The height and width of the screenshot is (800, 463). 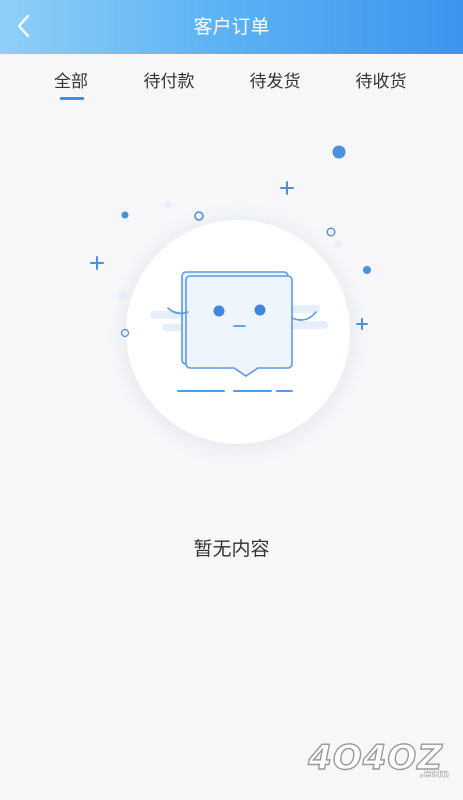 I want to click on tab-pending-receipt: 待收货, so click(x=381, y=82).